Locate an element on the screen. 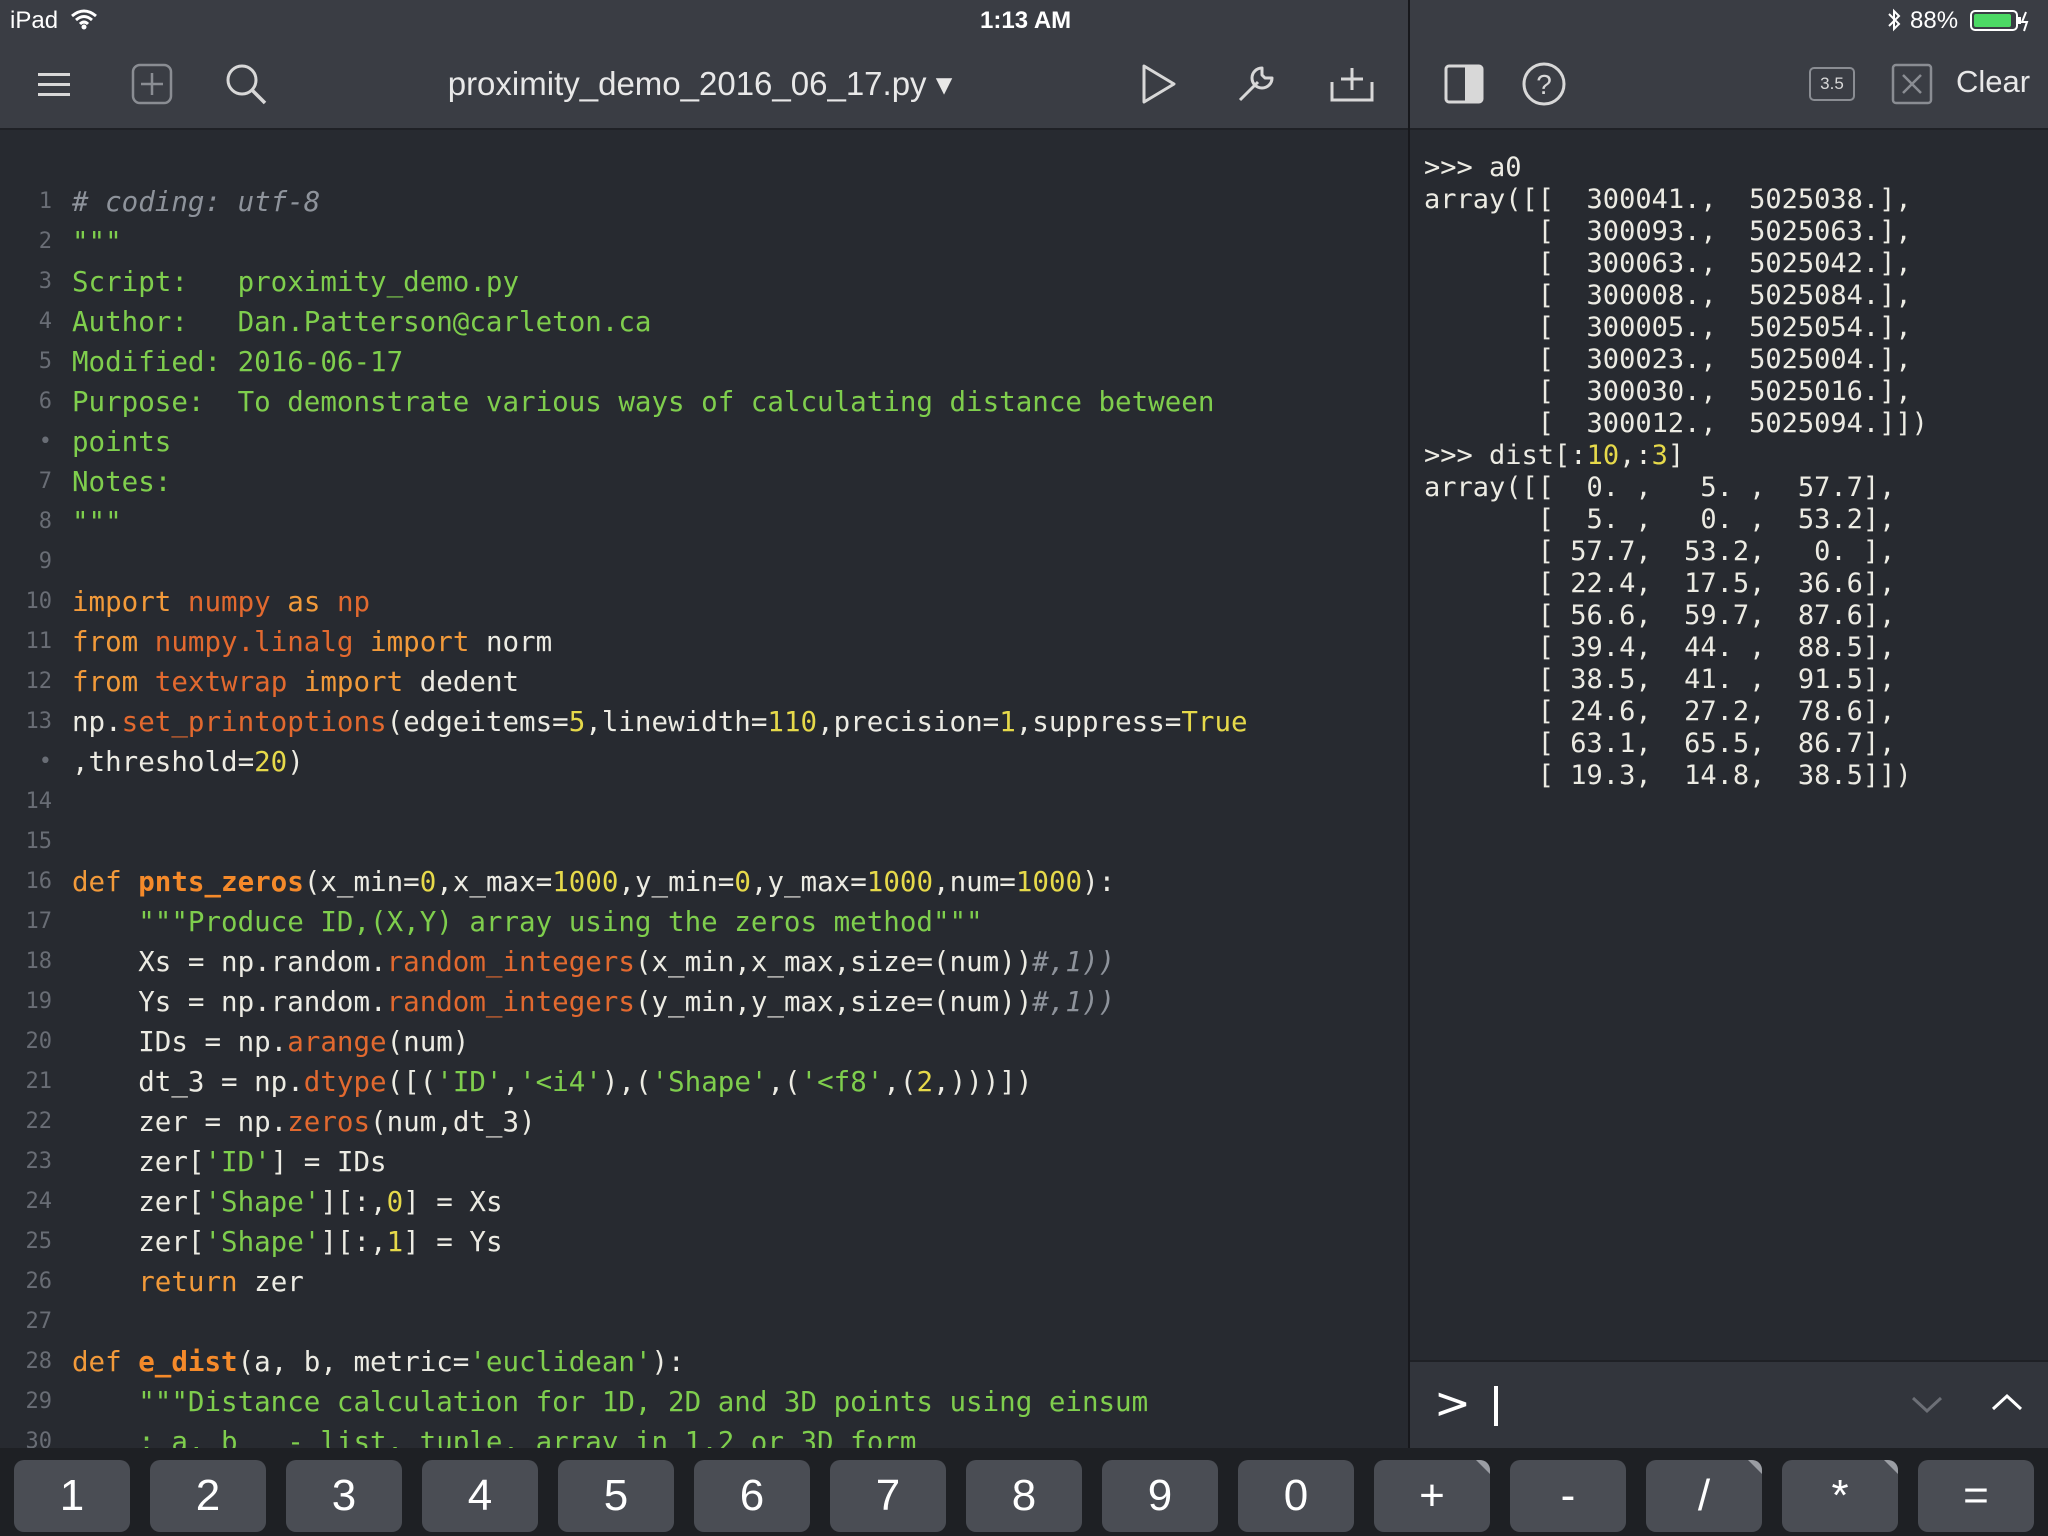 Image resolution: width=2048 pixels, height=1536 pixels. code-token: dedent is located at coordinates (461, 682).